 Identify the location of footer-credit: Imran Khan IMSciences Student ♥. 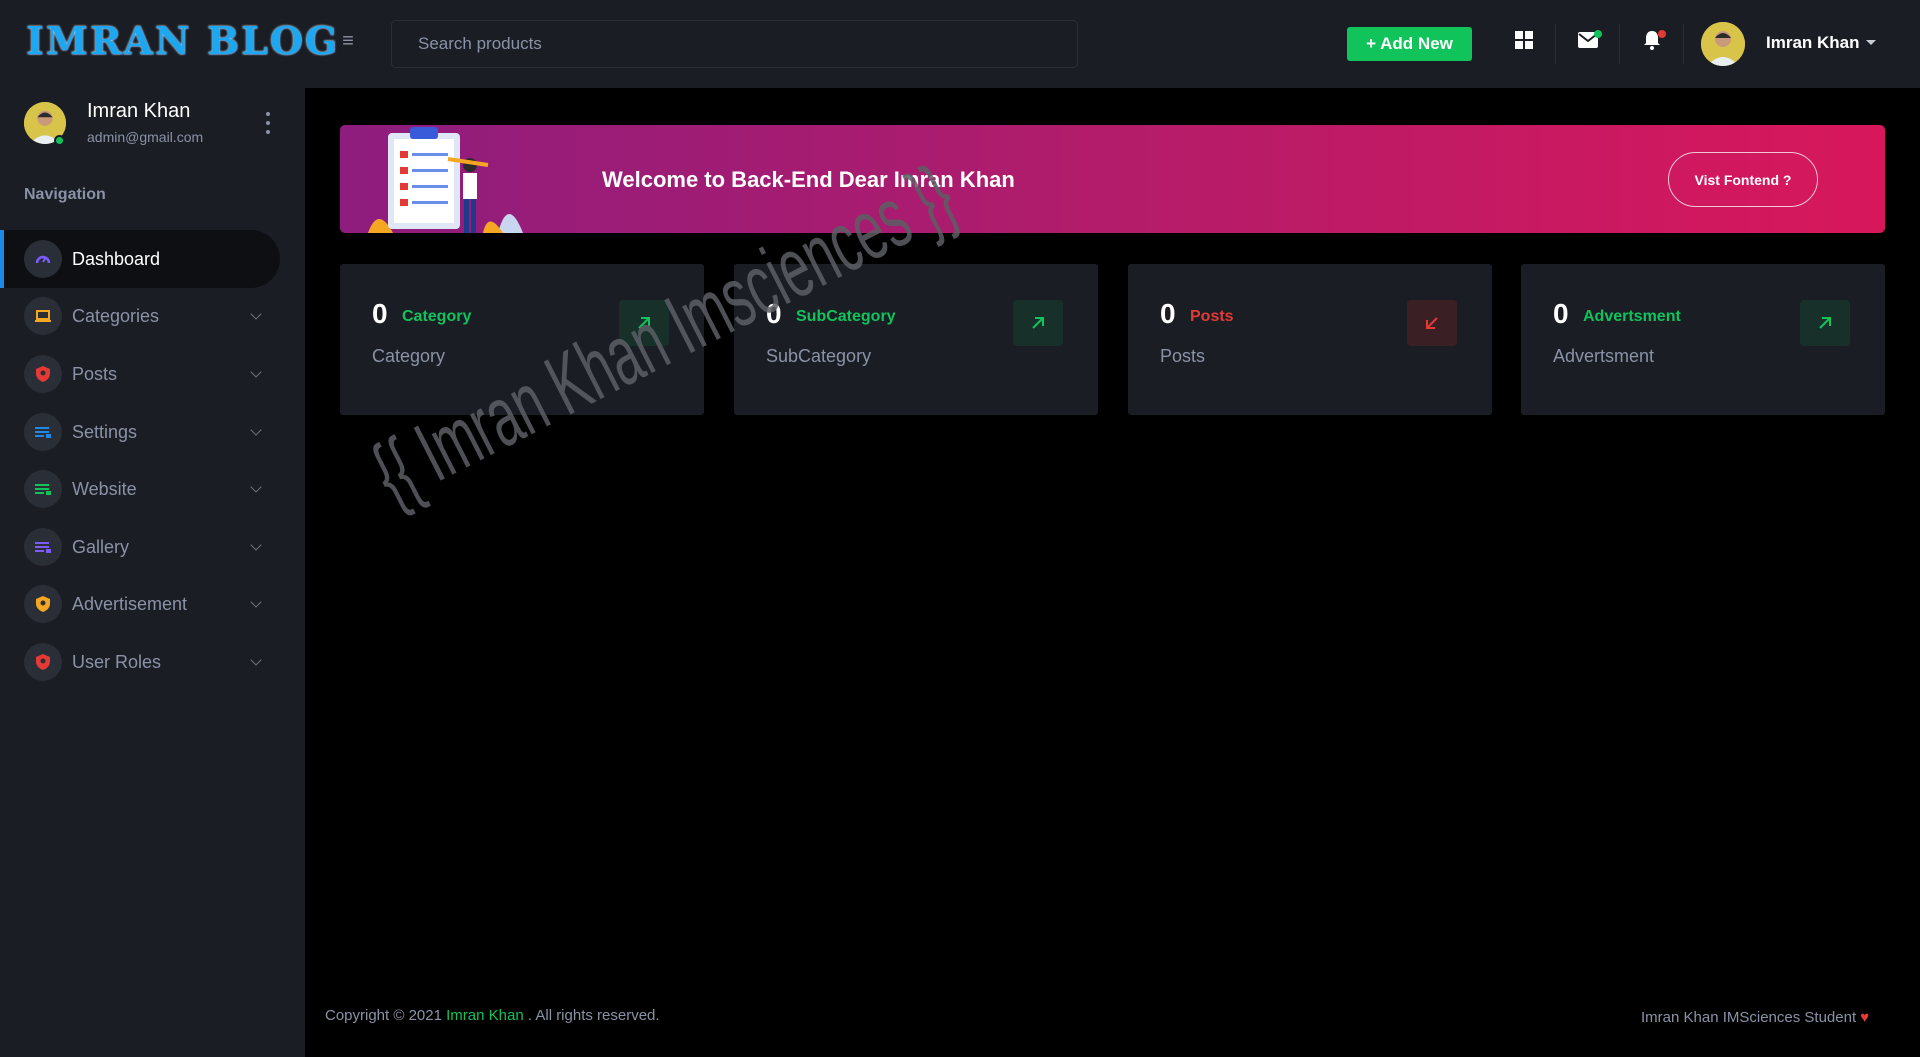
(1755, 1017).